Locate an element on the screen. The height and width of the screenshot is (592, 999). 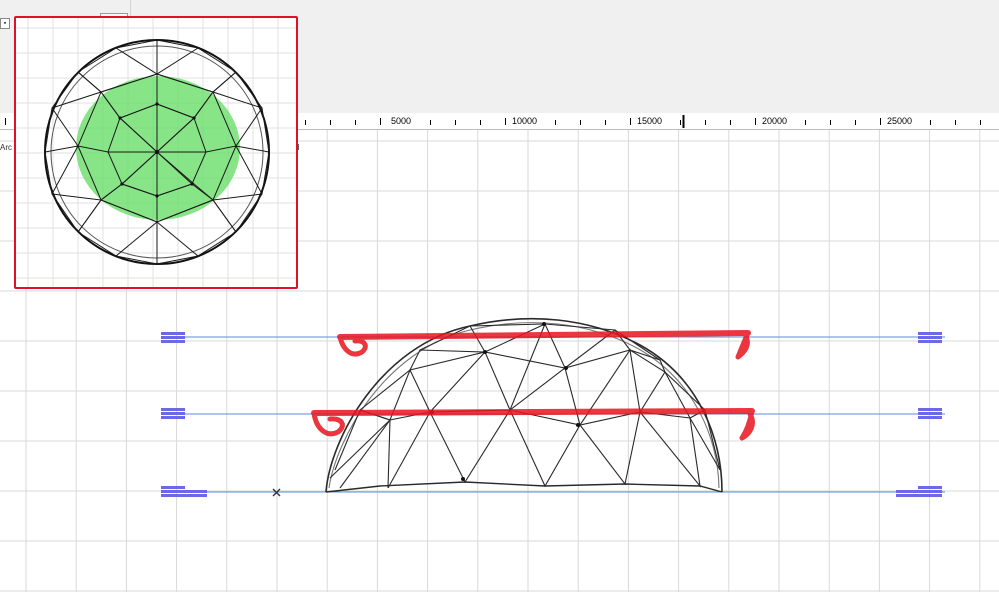
level-marker-right-mid is located at coordinates (930, 413).